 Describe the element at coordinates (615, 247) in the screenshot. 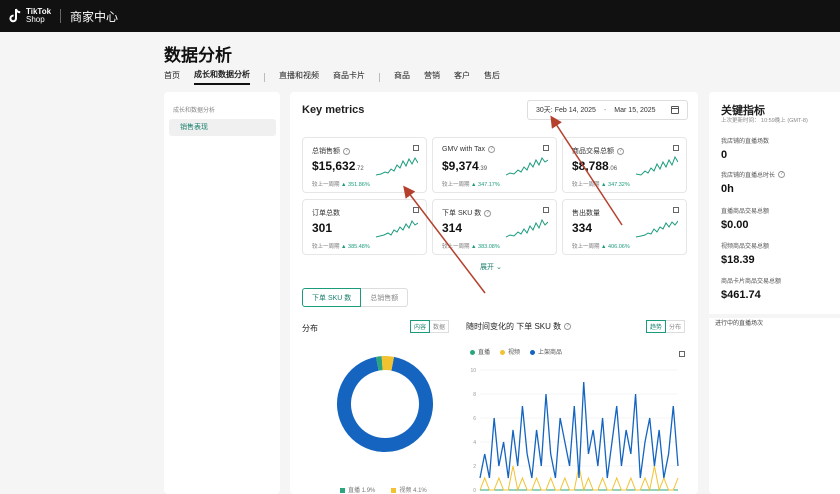

I see `compare-value: ▲ 406.06%` at that location.